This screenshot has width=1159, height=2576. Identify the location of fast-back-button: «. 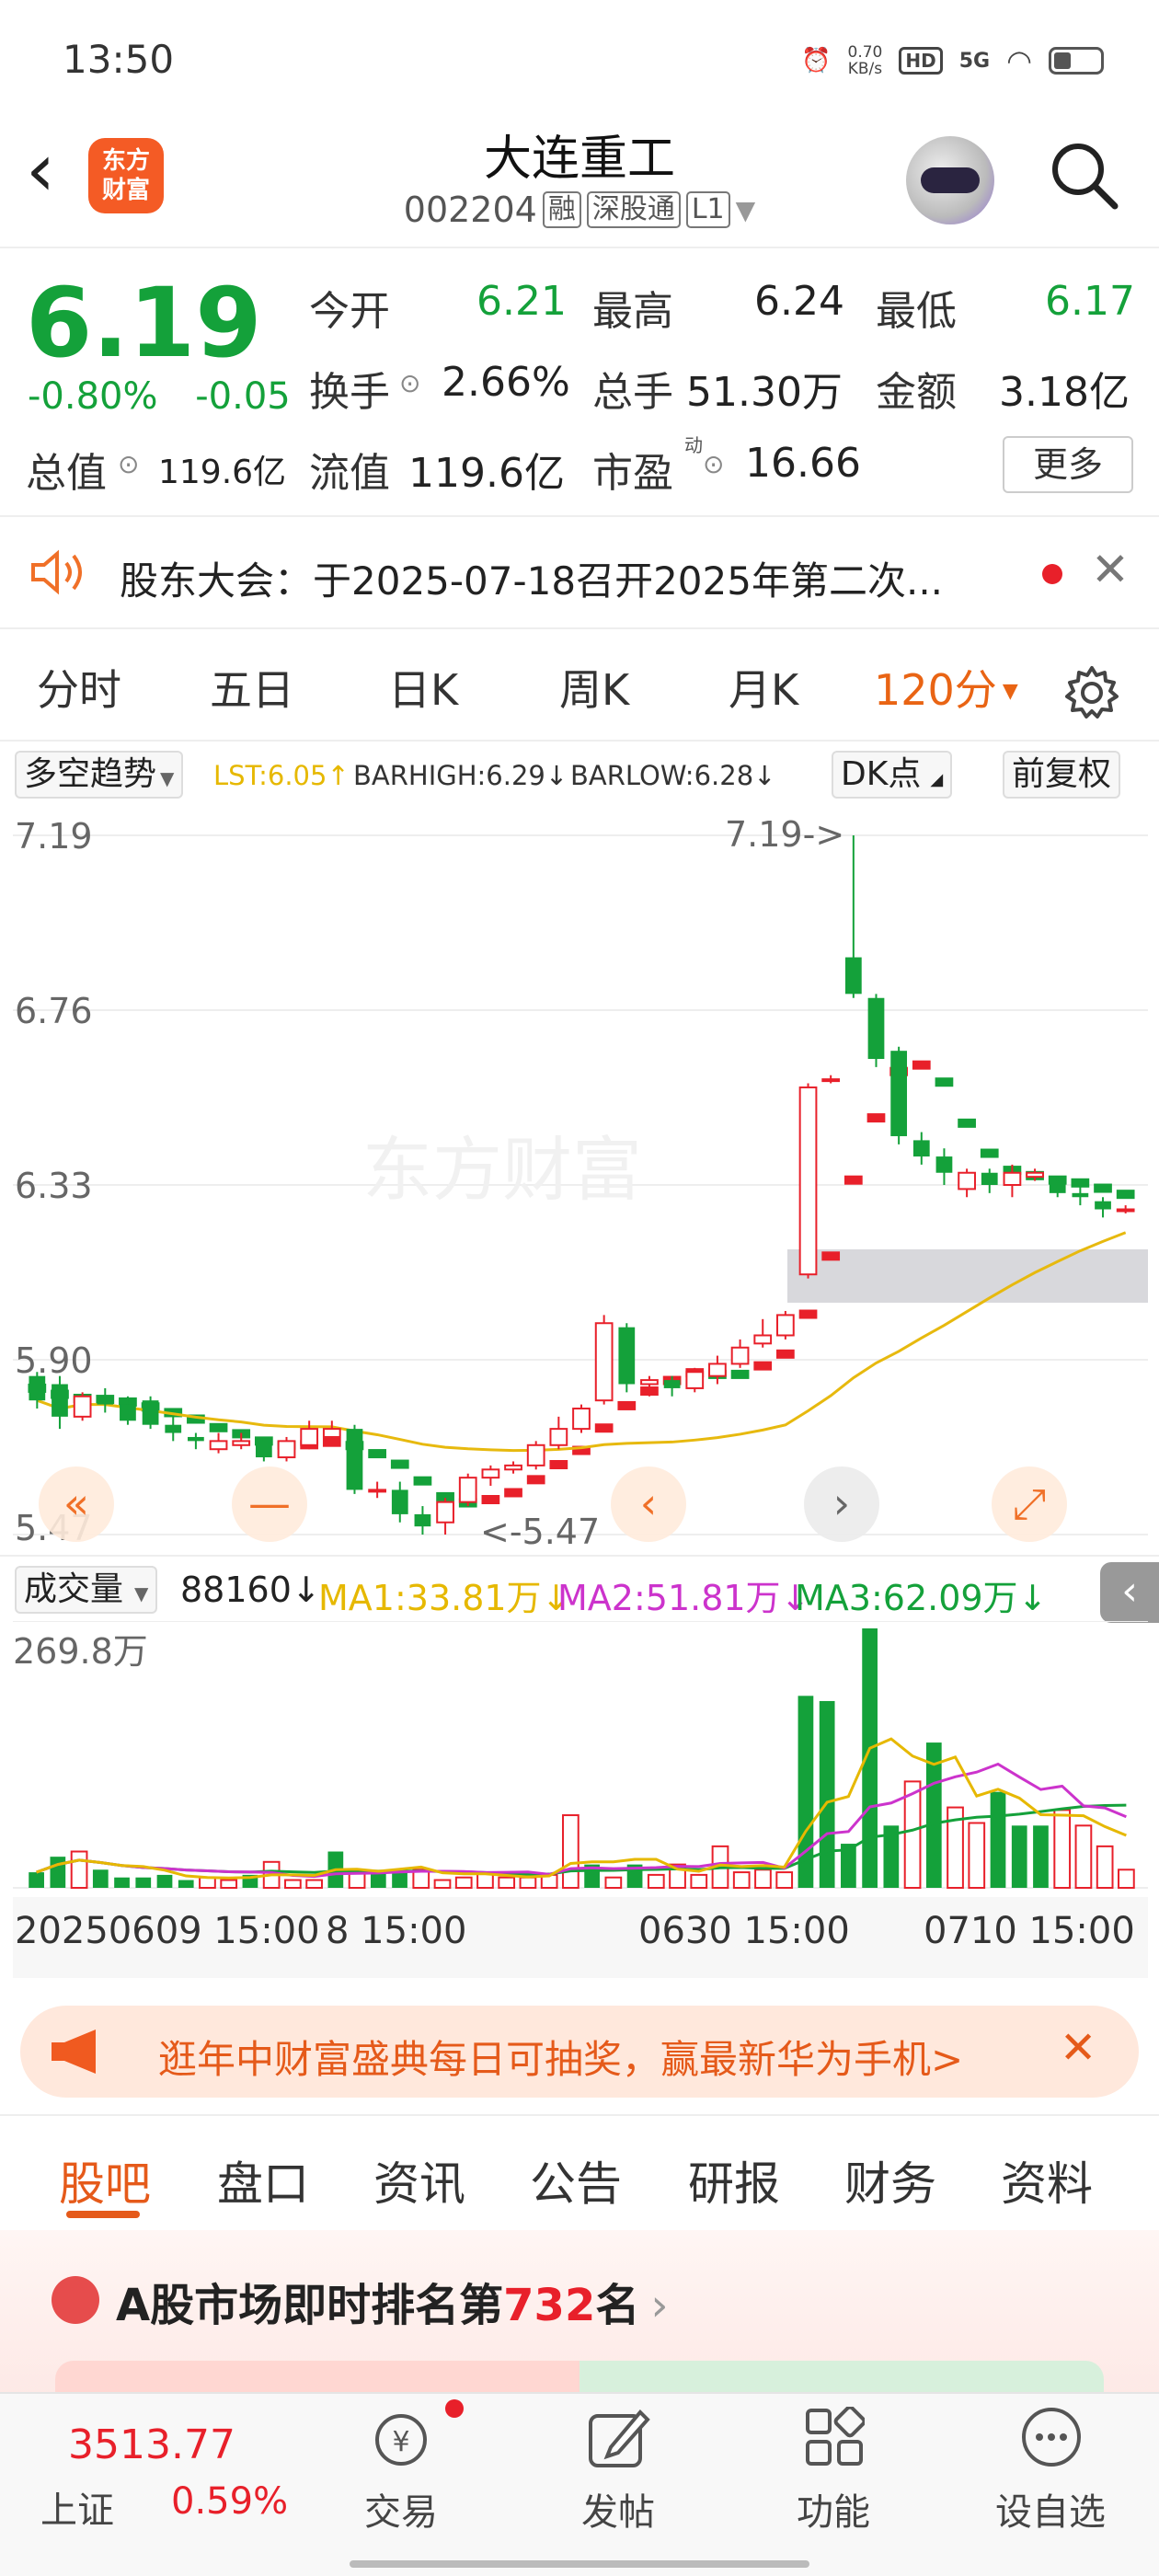
(76, 1504).